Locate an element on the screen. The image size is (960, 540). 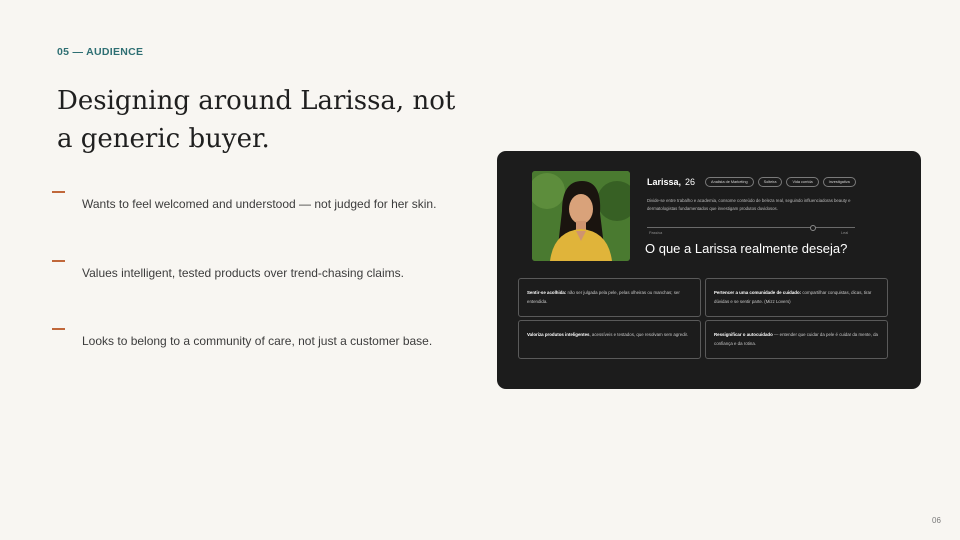
section-label: 05 — AUDIENCE is located at coordinates (100, 52).